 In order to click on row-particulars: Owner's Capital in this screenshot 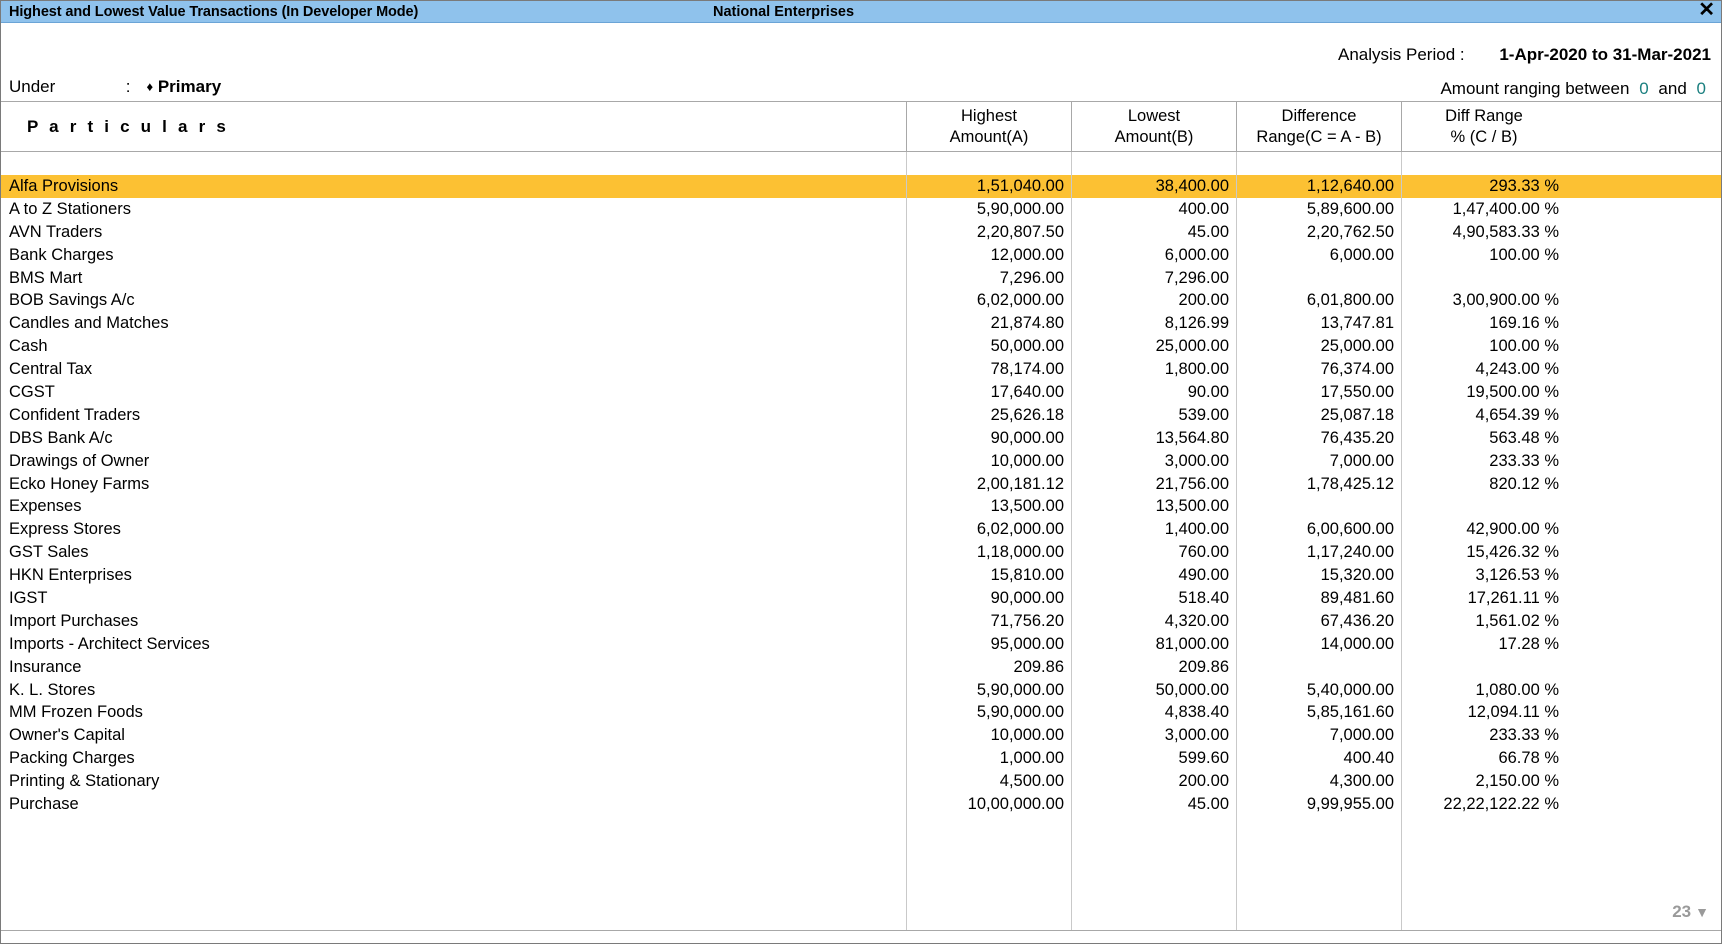, I will do `click(67, 735)`.